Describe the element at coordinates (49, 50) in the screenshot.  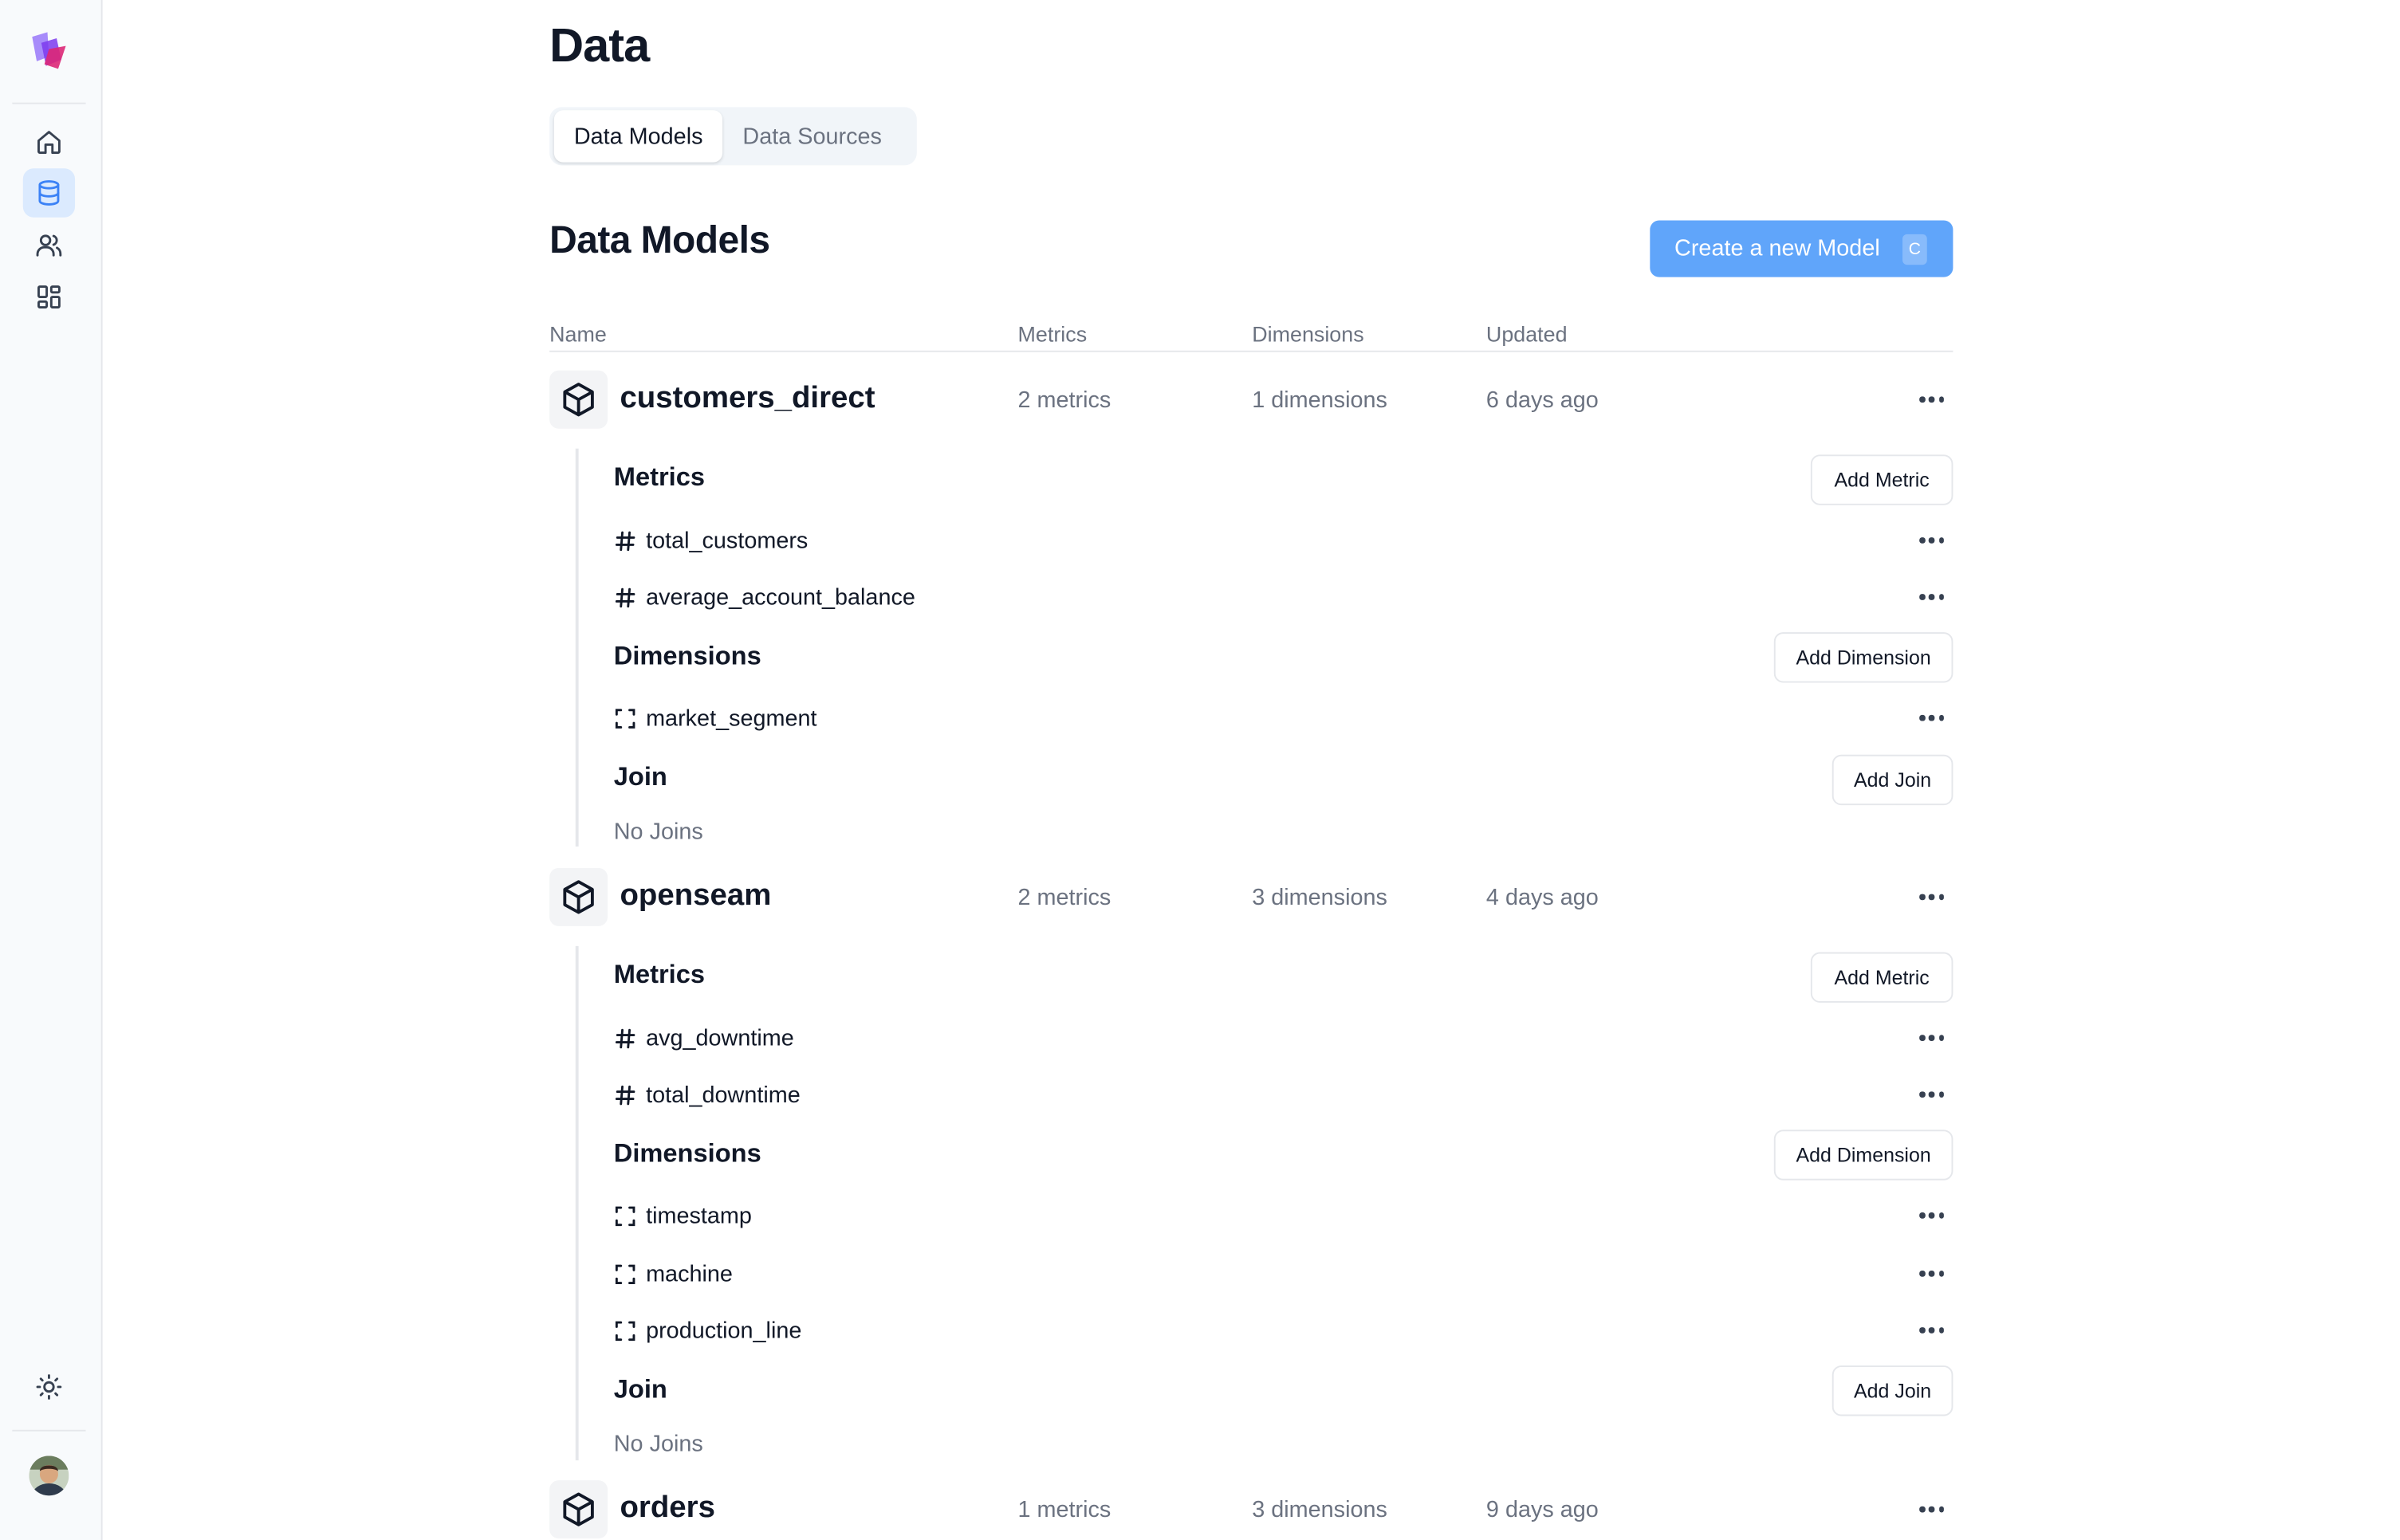
I see `app-logo` at that location.